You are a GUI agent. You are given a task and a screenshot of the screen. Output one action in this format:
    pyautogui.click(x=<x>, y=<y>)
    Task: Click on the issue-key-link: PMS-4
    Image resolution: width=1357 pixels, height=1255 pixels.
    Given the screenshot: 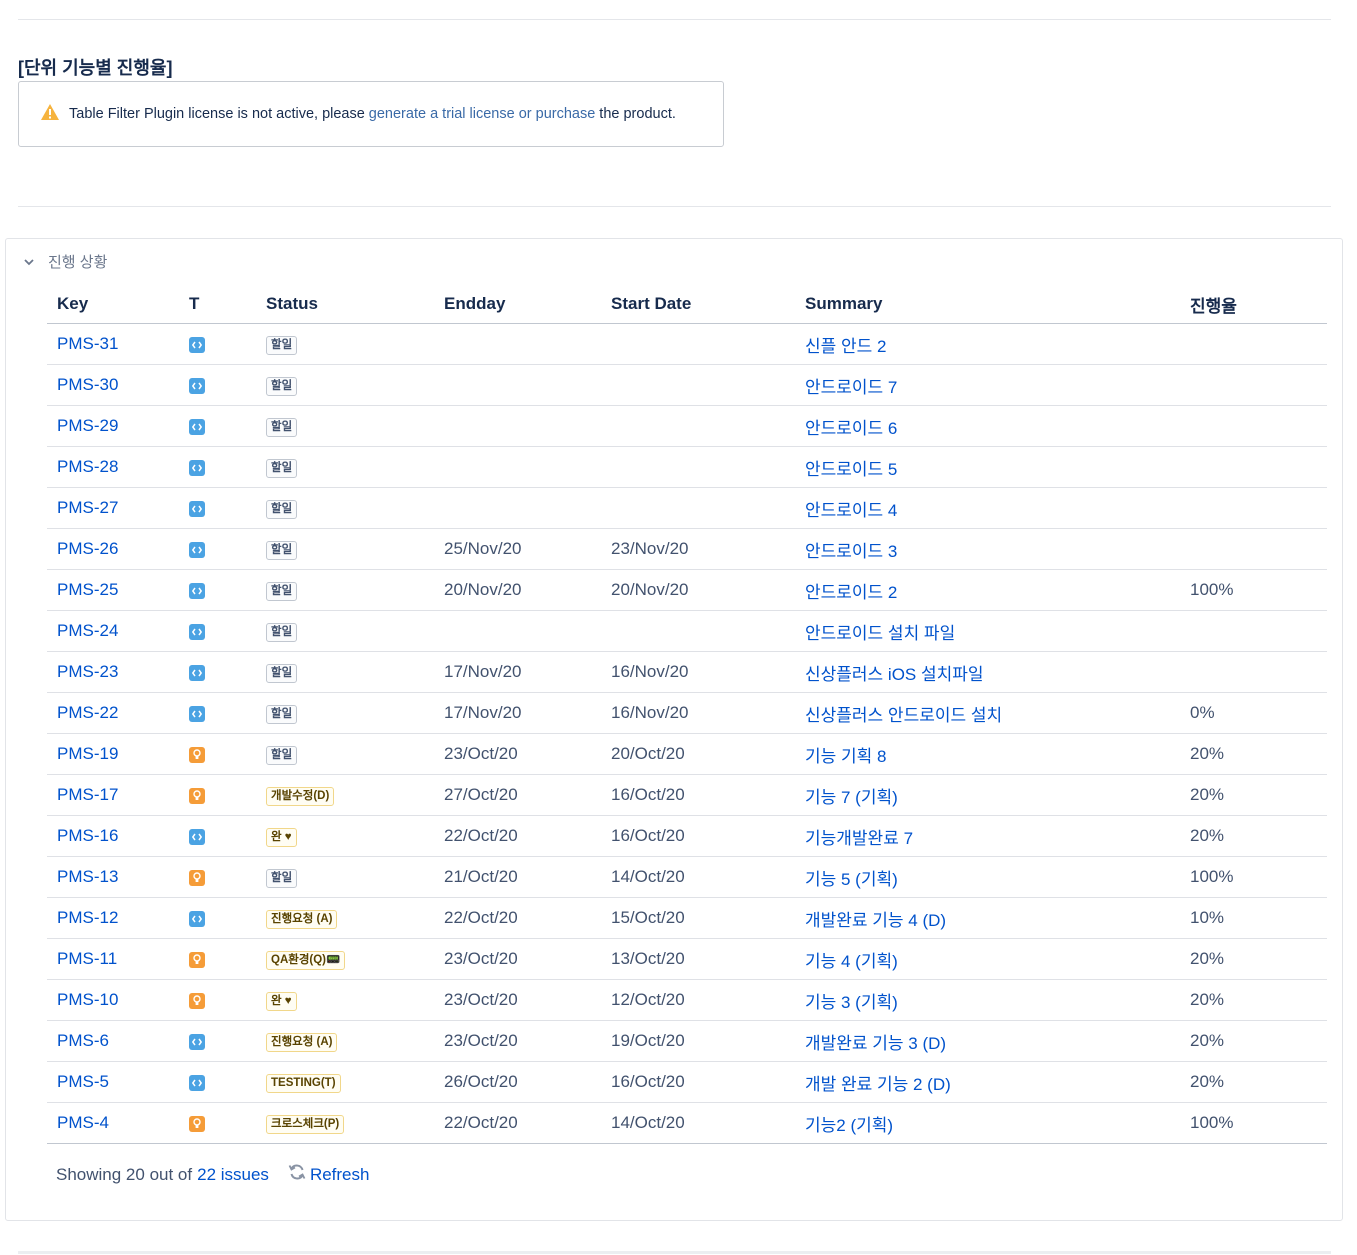 What is the action you would take?
    pyautogui.click(x=83, y=1122)
    